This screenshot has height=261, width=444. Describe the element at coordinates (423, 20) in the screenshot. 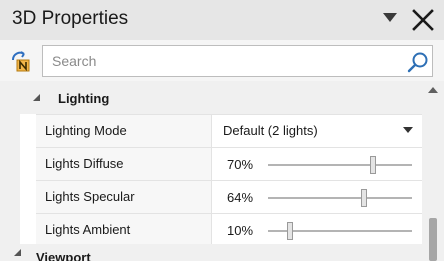

I see `close-icon` at that location.